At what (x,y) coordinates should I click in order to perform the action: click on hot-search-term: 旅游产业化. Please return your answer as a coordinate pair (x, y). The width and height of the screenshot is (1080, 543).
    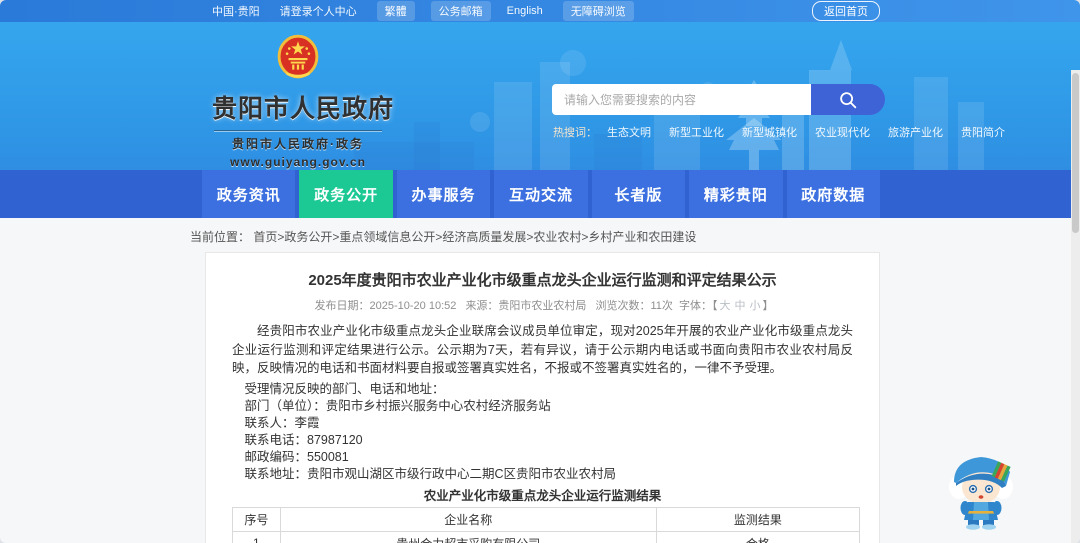
    Looking at the image, I should click on (915, 132).